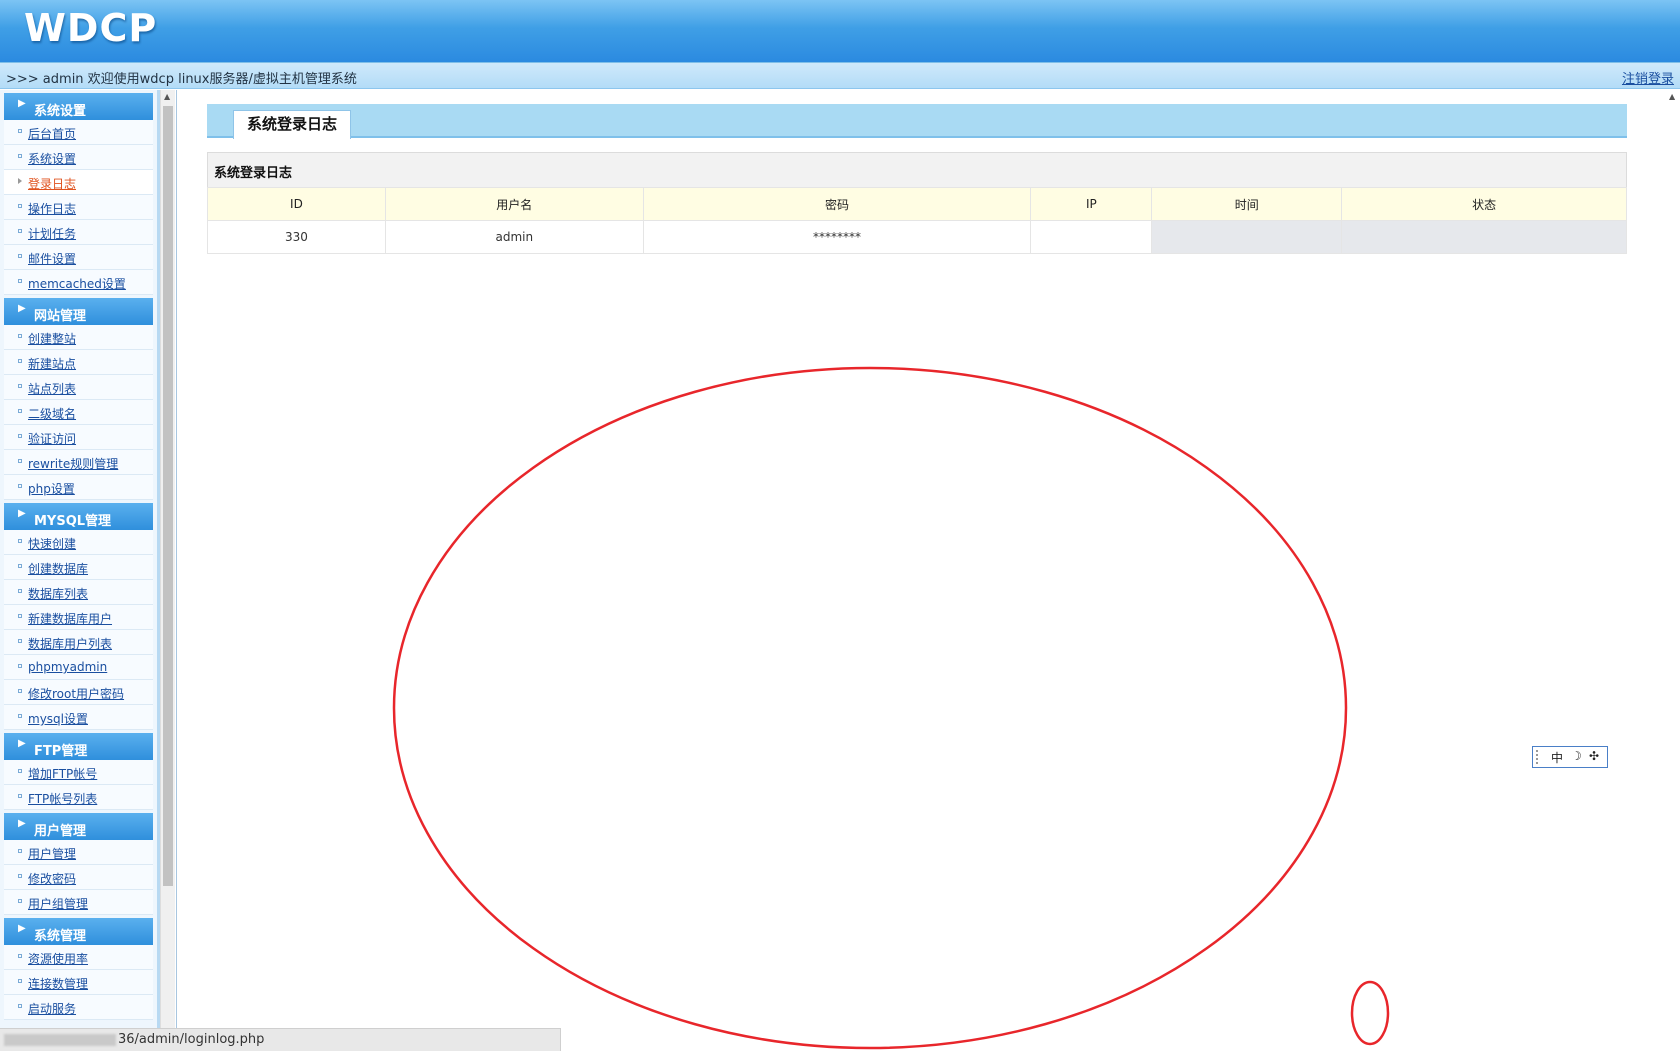 This screenshot has height=1051, width=1680. Describe the element at coordinates (52, 853) in the screenshot. I see `sidebar-item-label: 用户管理` at that location.